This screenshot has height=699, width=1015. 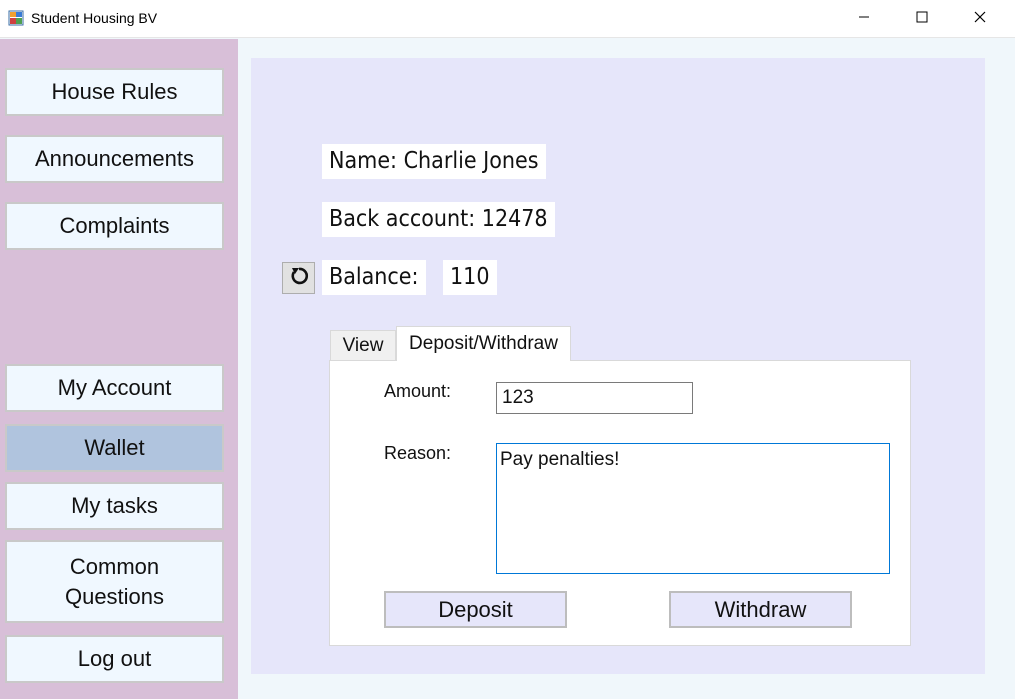 I want to click on close-icon, so click(x=980, y=19).